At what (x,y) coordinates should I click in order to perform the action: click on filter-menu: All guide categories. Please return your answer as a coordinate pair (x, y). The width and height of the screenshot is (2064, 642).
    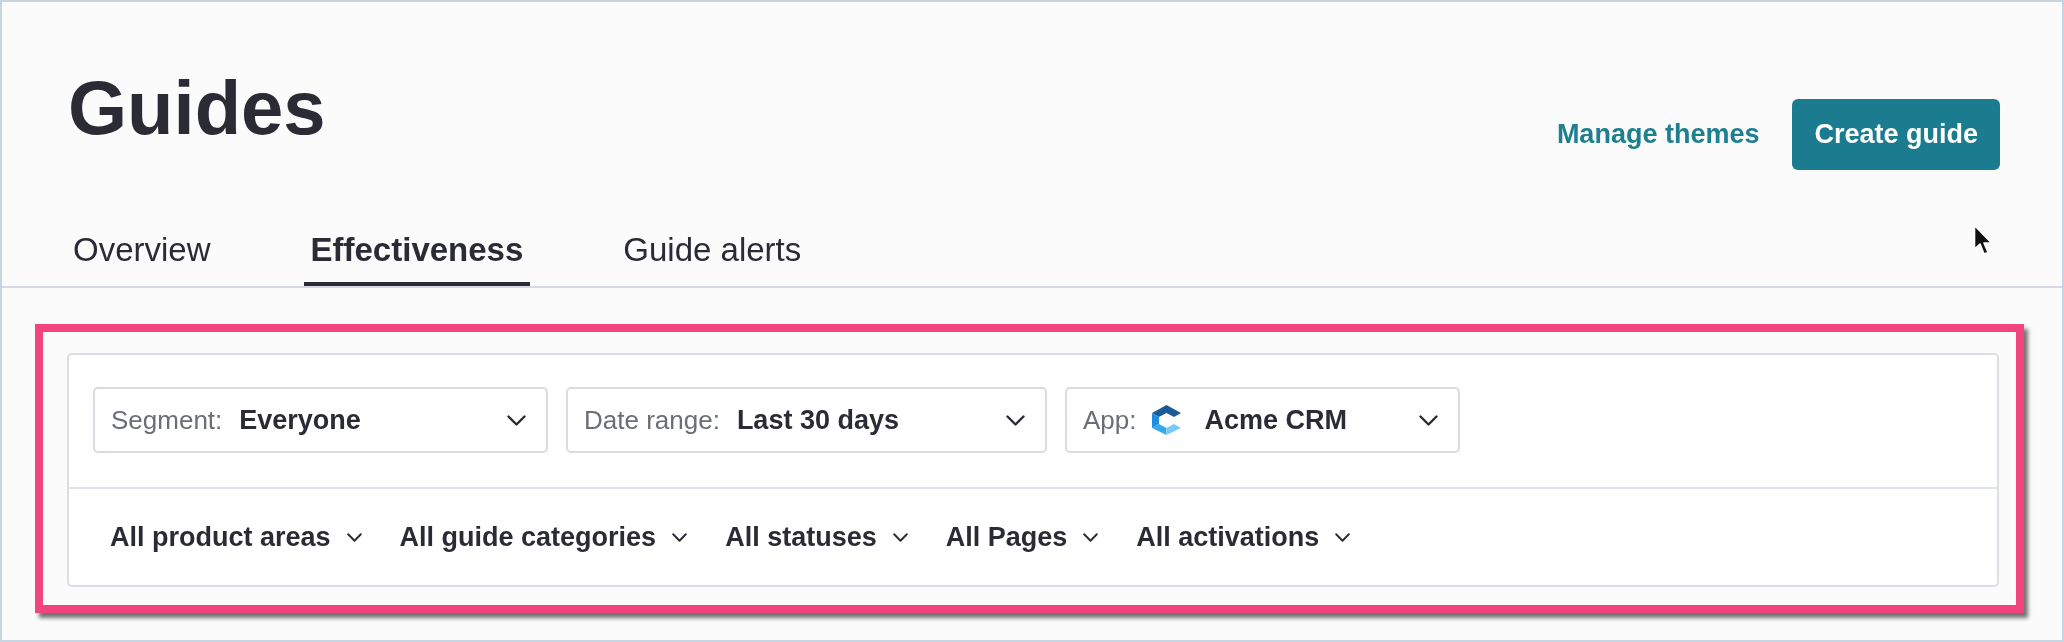
    Looking at the image, I should click on (543, 537).